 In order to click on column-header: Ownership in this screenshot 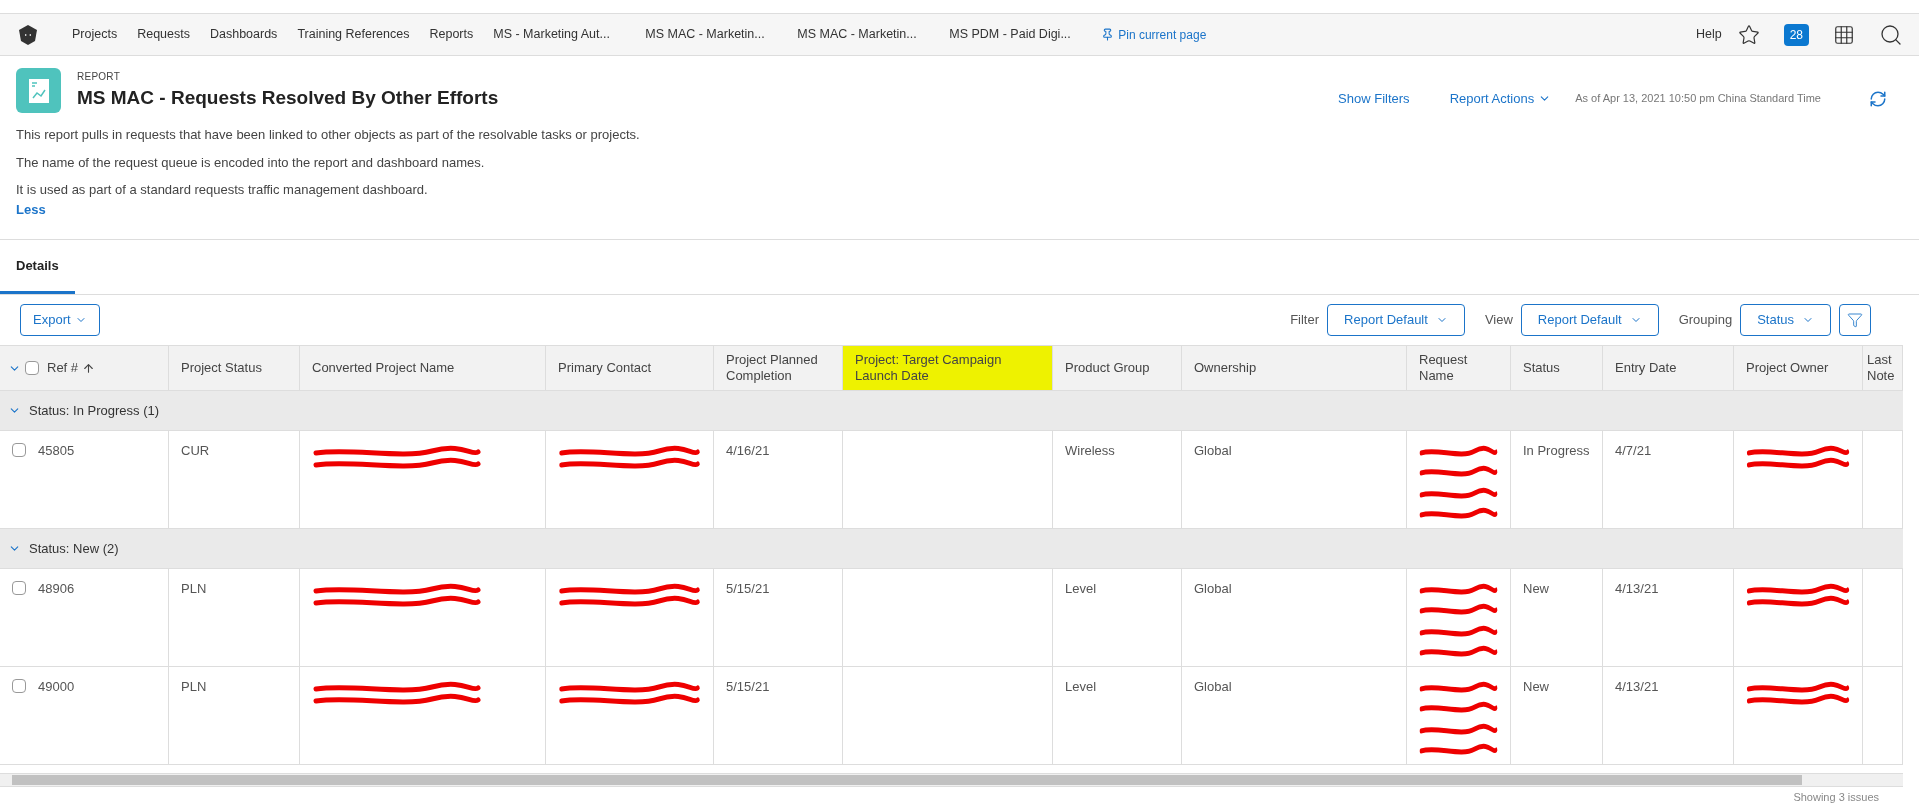, I will do `click(1225, 368)`.